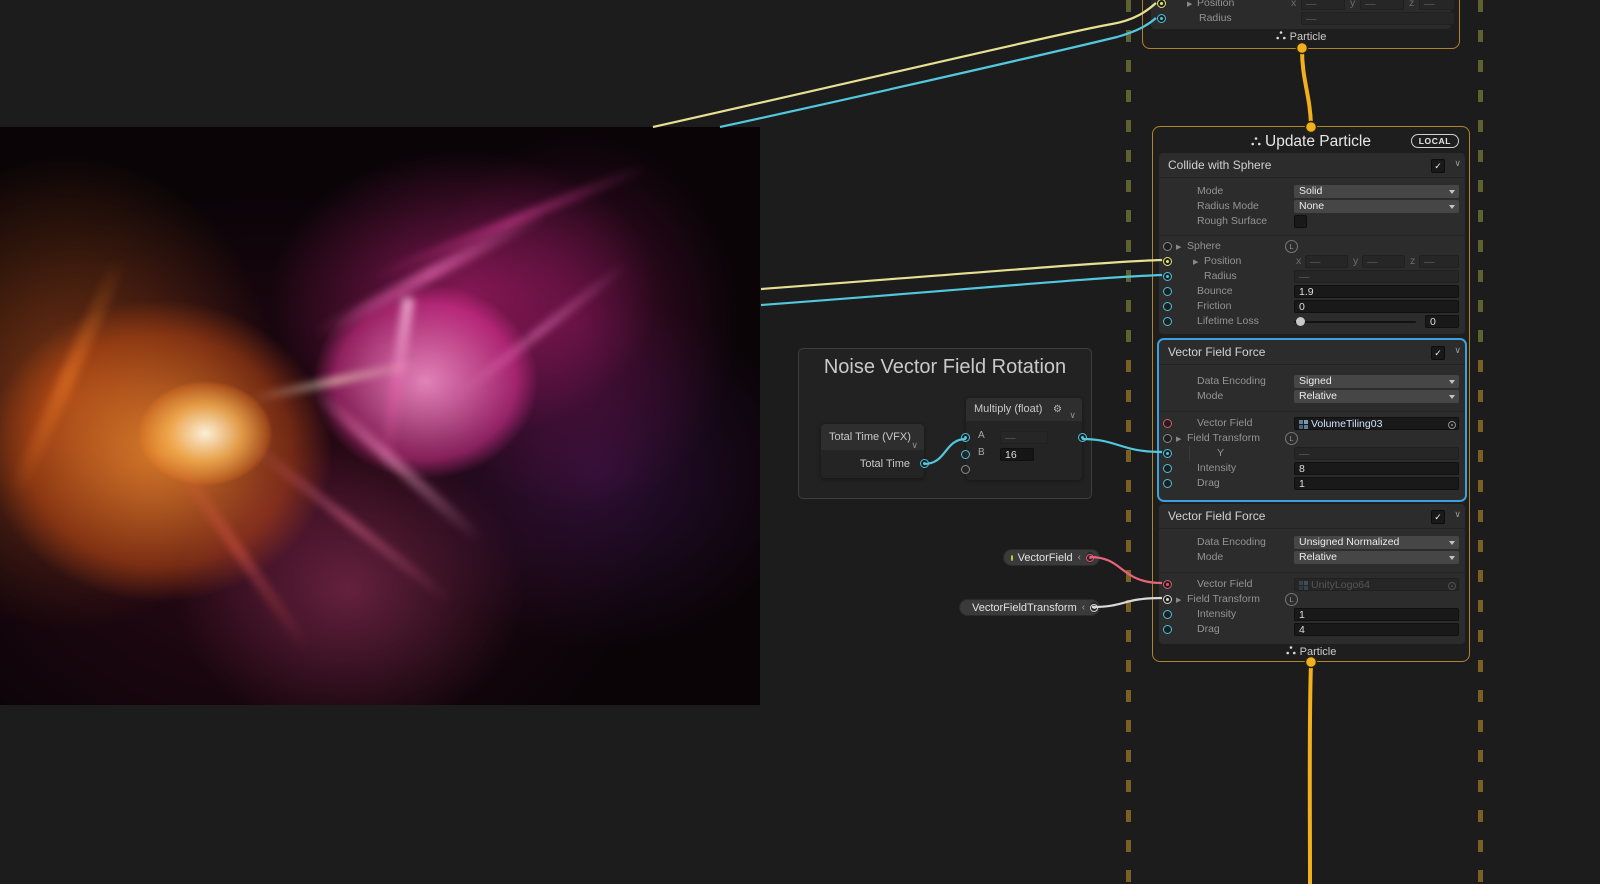  Describe the element at coordinates (1355, 322) in the screenshot. I see `lifetime-loss-slider-track` at that location.